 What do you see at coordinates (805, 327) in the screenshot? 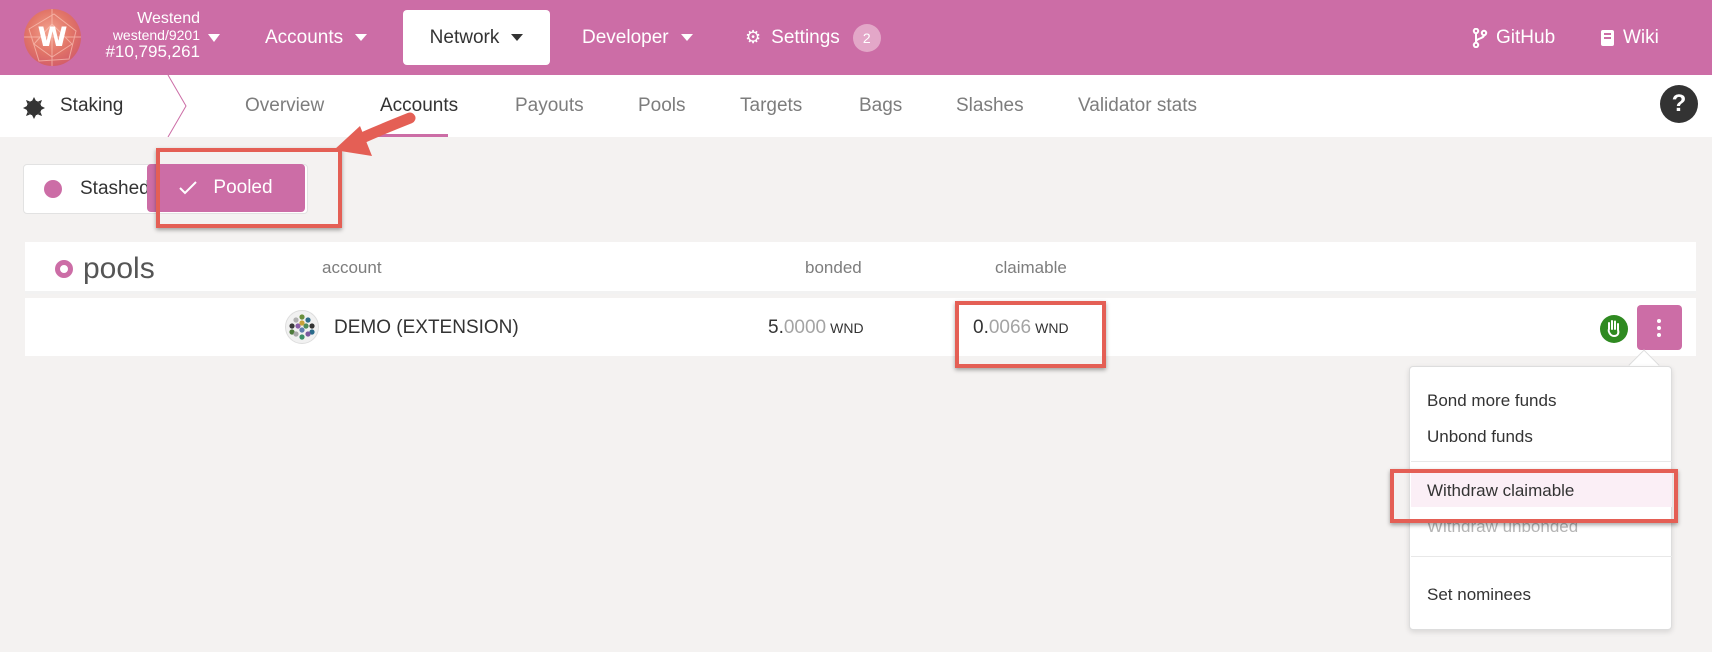
I see `bonded-frac: 0000` at bounding box center [805, 327].